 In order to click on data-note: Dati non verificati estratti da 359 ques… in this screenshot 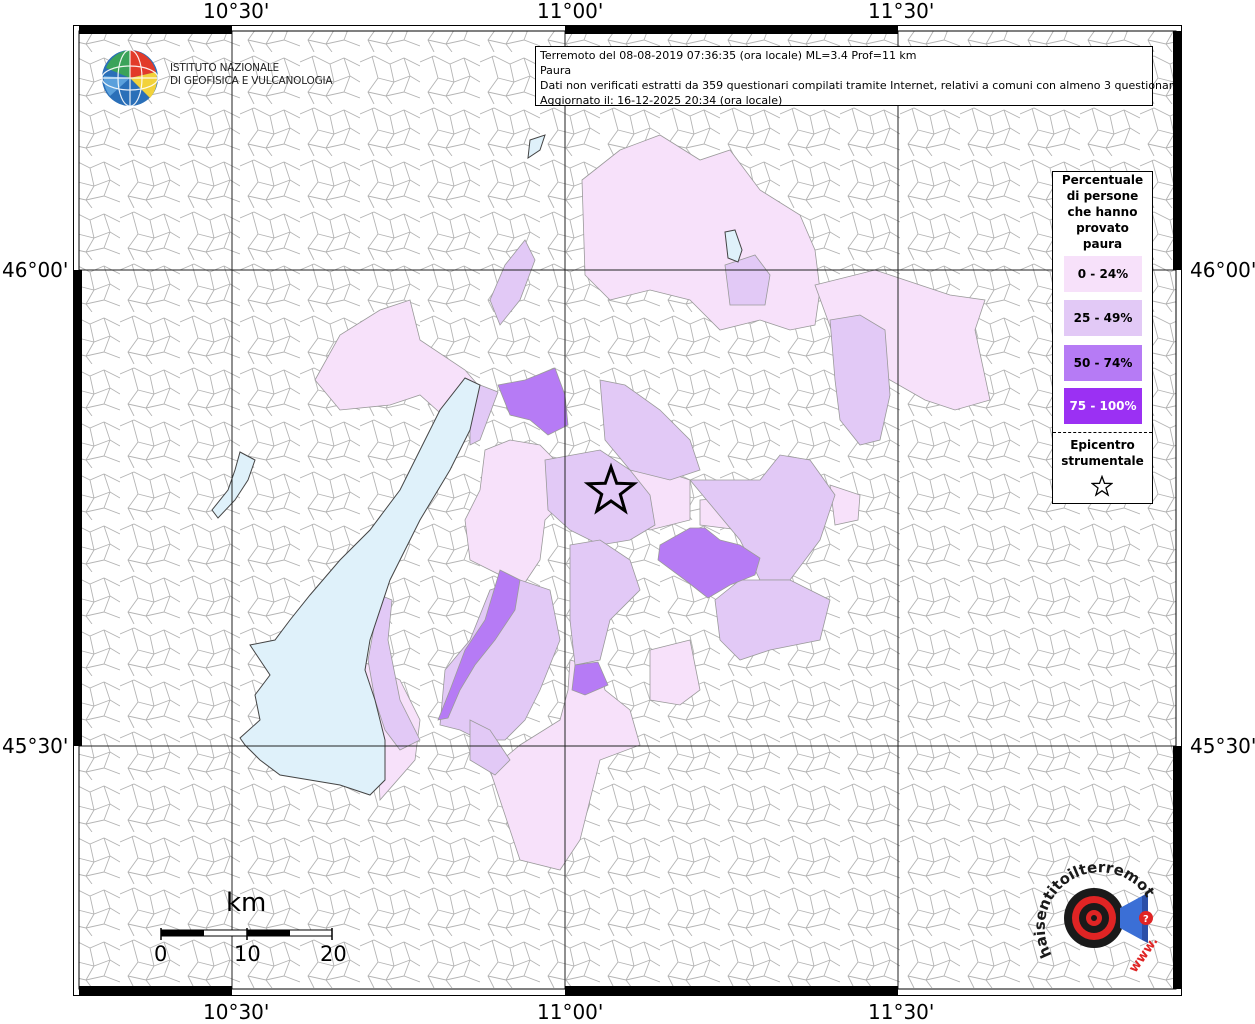, I will do `click(860, 85)`.